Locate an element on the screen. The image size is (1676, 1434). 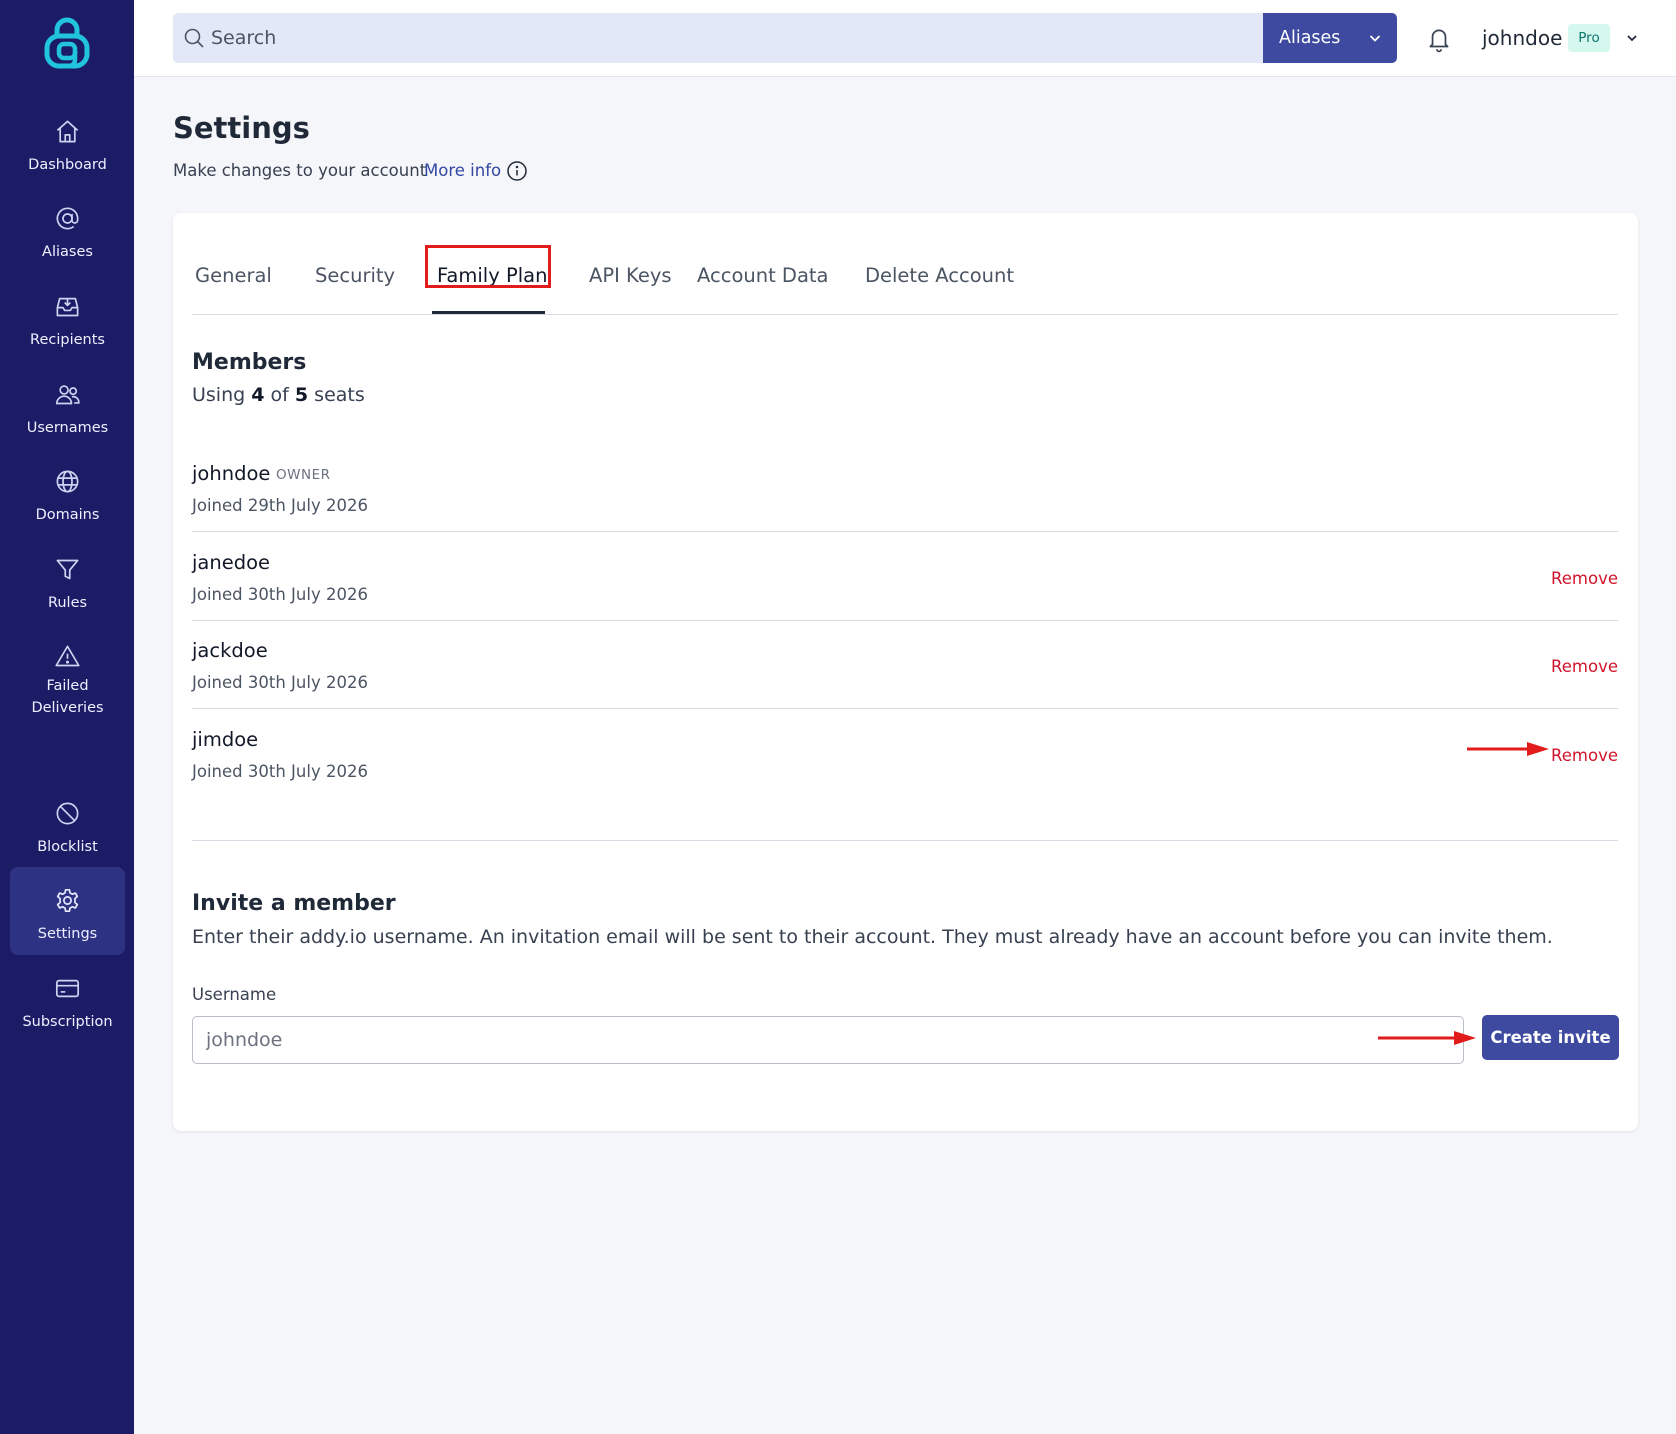
sidebar-item-label: Rules is located at coordinates (67, 603).